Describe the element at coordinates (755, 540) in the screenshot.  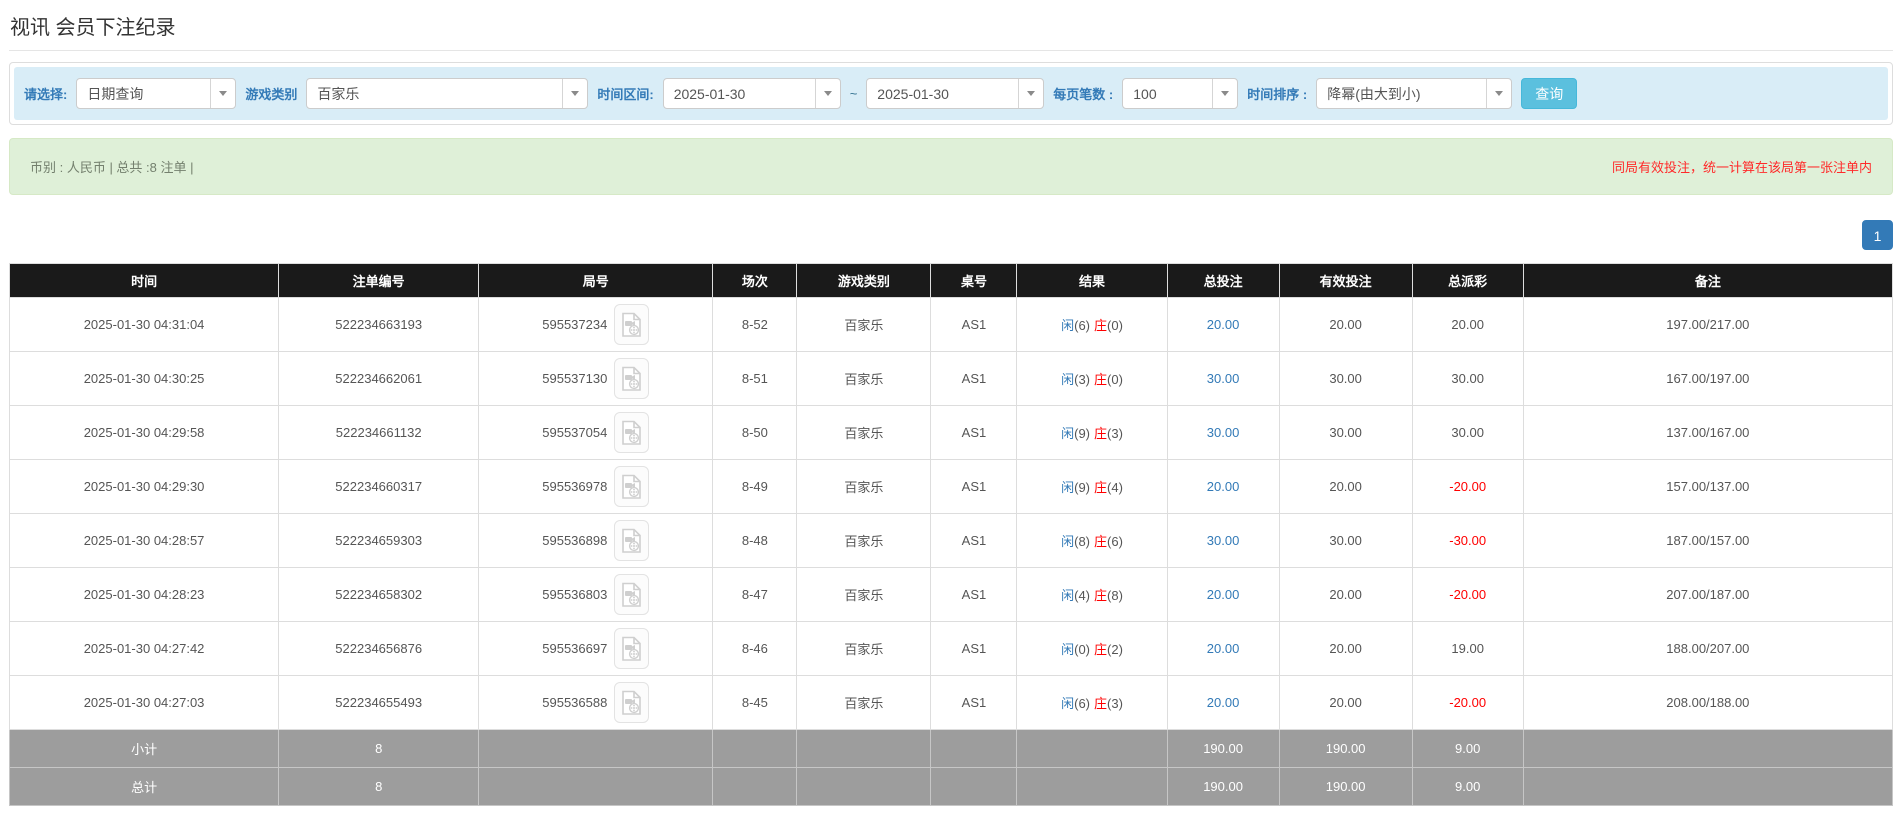
I see `cell-session: 8-48` at that location.